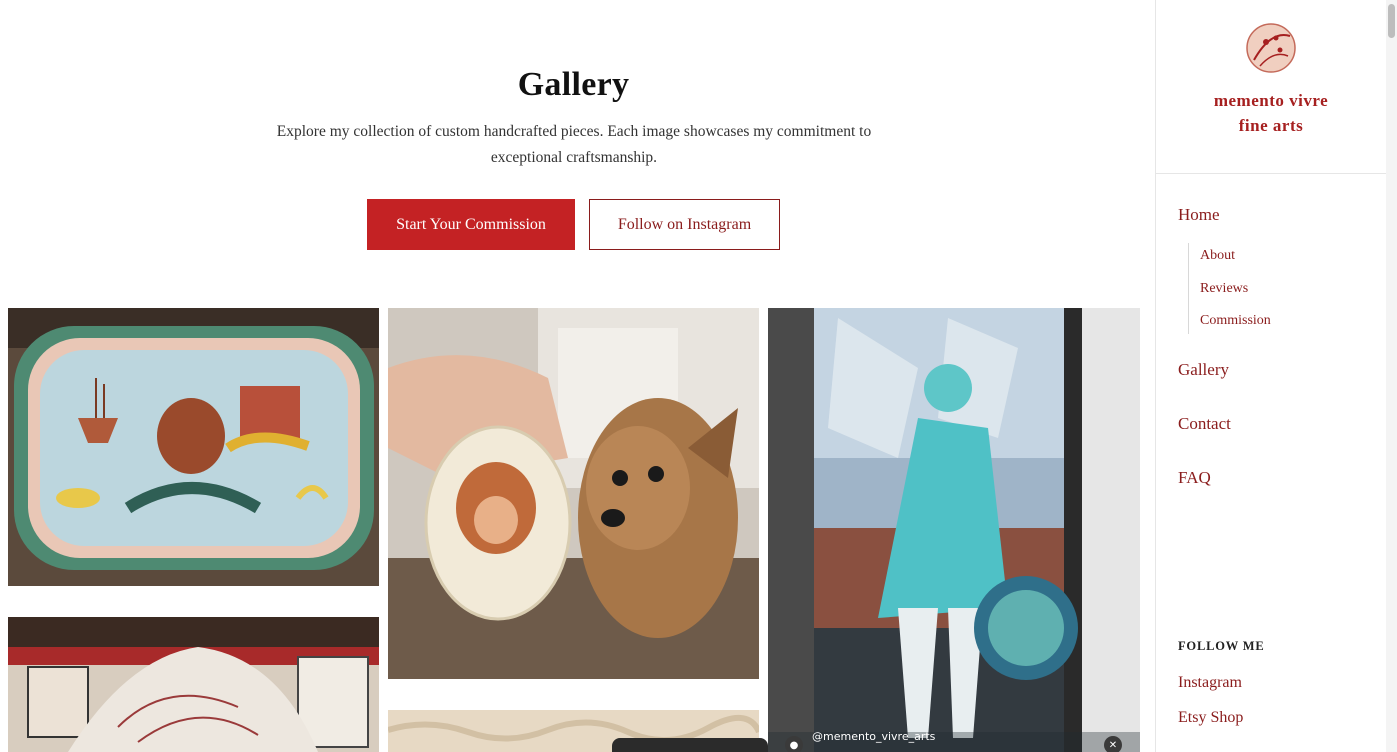 Image resolution: width=1397 pixels, height=752 pixels. I want to click on nav-faq: FAQ, so click(1194, 478).